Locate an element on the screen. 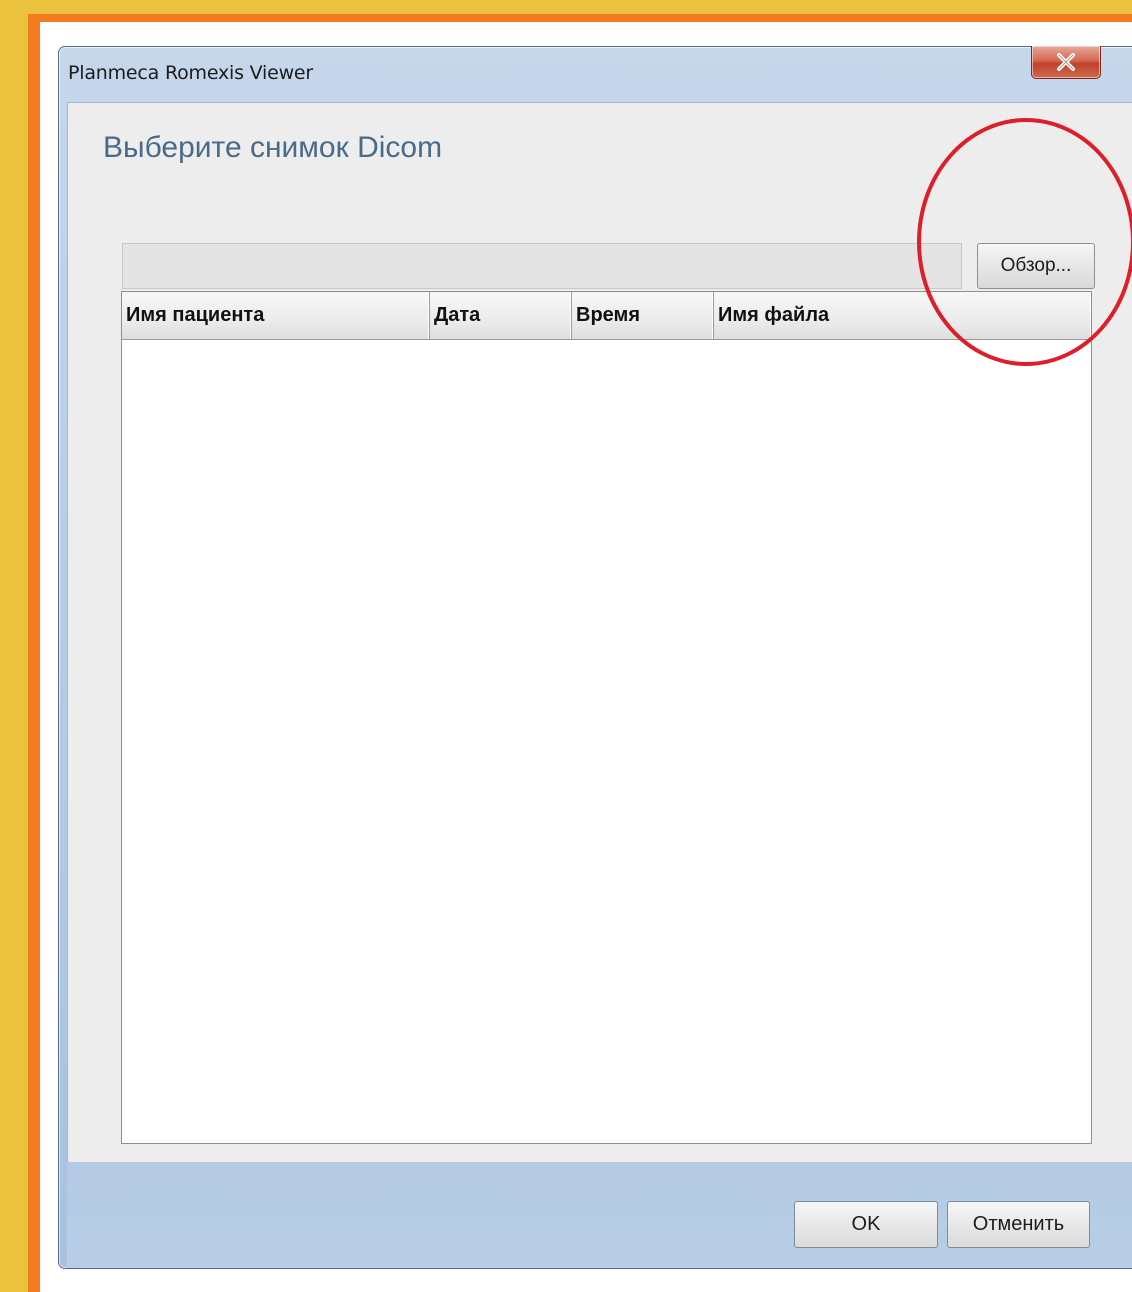  column-header-patient-name: Имя пациента is located at coordinates (276, 315).